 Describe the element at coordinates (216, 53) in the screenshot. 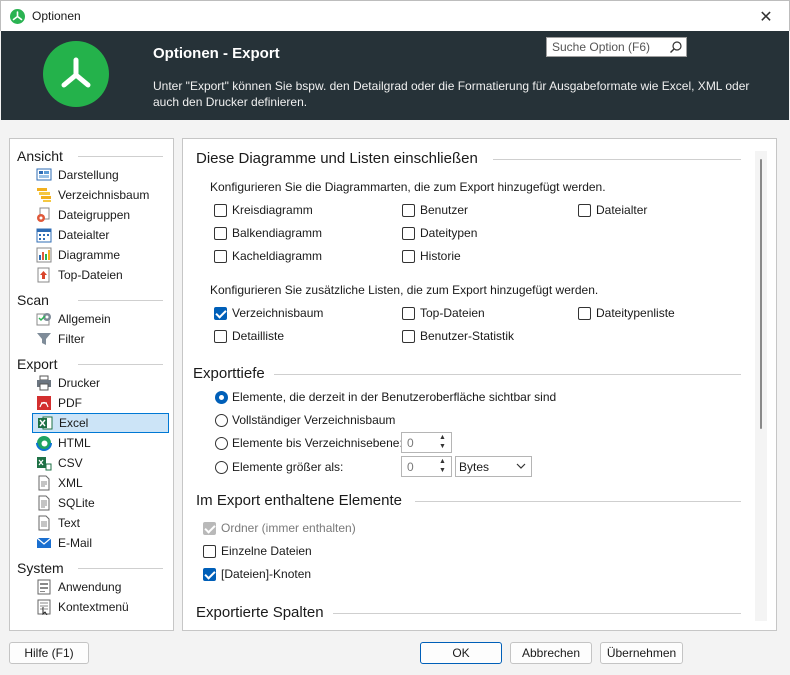

I see `page-title: Optionen - Export` at that location.